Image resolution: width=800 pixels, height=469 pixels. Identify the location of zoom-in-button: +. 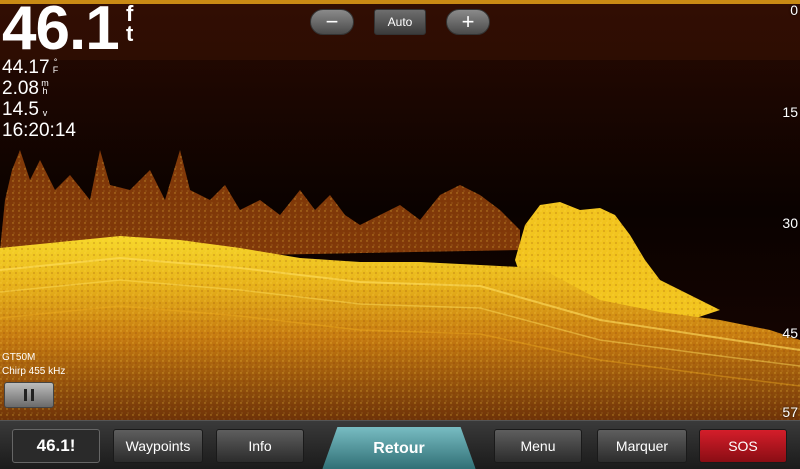
(468, 22).